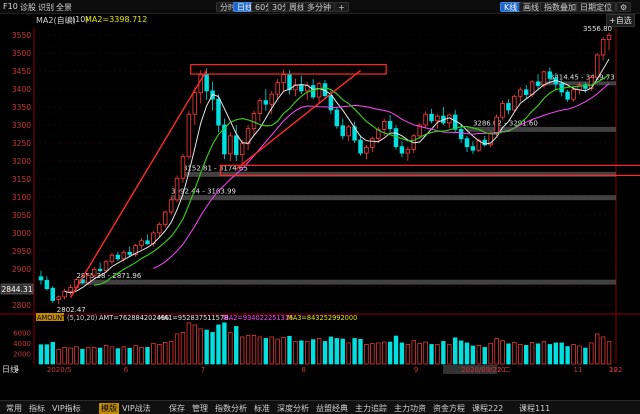 Image resolution: width=640 pixels, height=414 pixels. I want to click on time-tick-label: 202, so click(615, 370).